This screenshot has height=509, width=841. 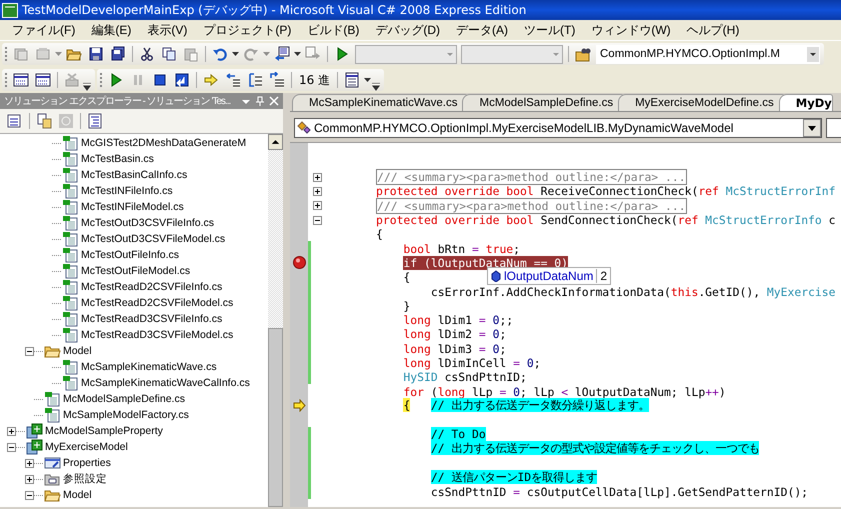 I want to click on menu-item: ツール(T), so click(x=550, y=30).